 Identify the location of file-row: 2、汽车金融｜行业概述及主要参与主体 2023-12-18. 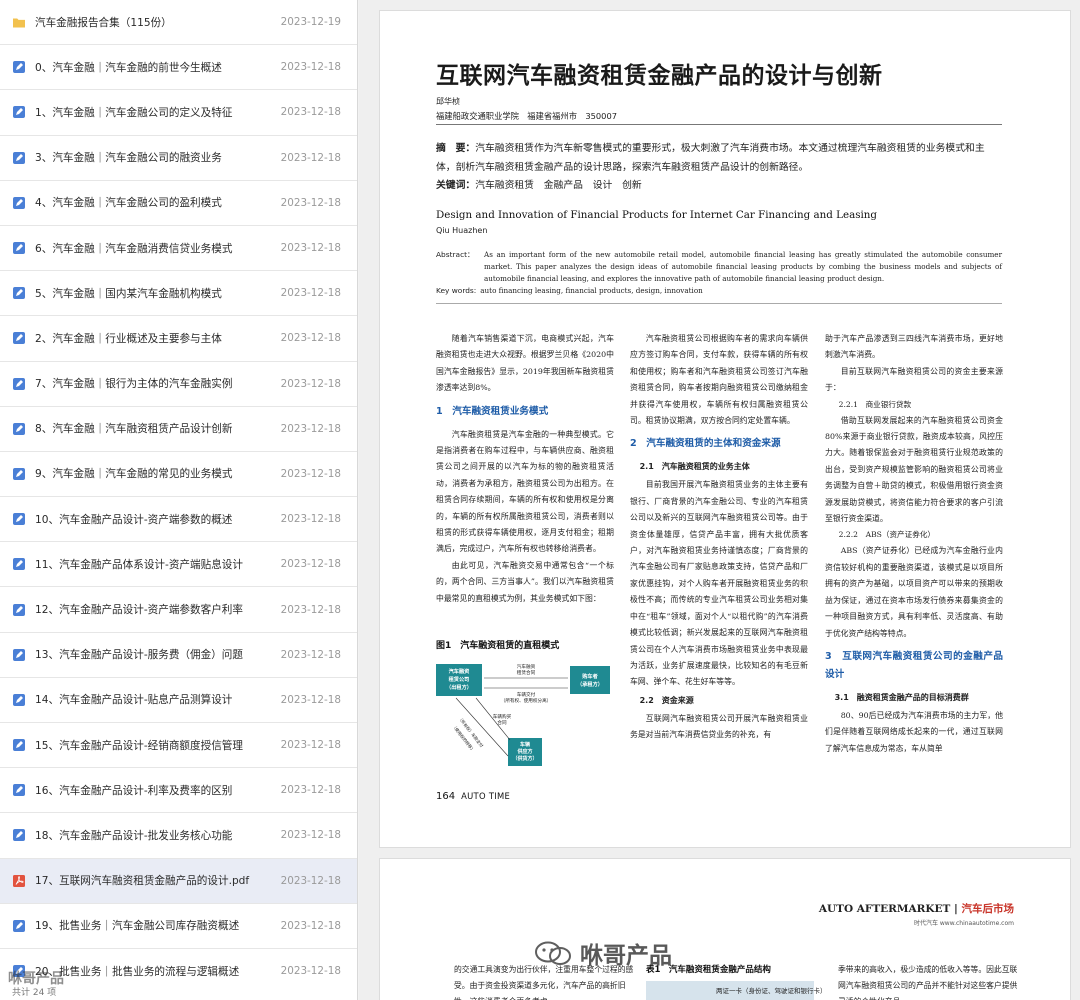
(178, 339).